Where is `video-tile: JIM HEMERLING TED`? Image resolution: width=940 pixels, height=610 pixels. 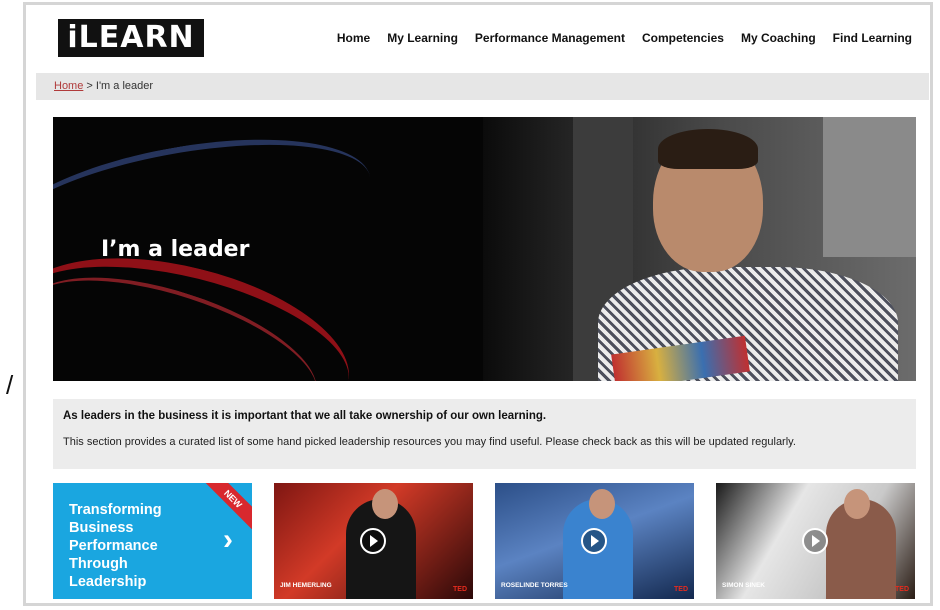 video-tile: JIM HEMERLING TED is located at coordinates (373, 541).